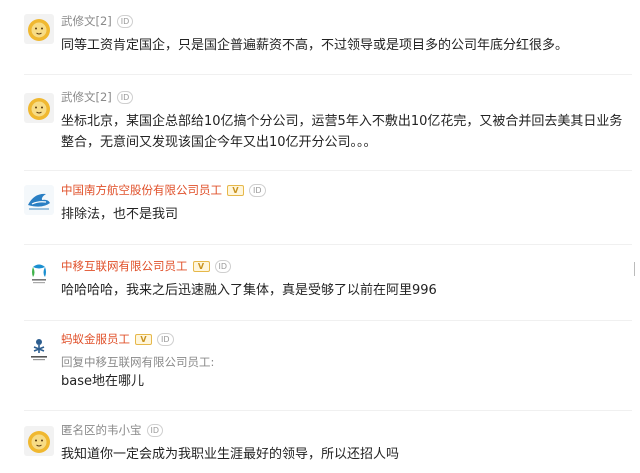 Image resolution: width=640 pixels, height=473 pixels. What do you see at coordinates (120, 214) in the screenshot?
I see `comment-text: 排除法，也不是我司` at bounding box center [120, 214].